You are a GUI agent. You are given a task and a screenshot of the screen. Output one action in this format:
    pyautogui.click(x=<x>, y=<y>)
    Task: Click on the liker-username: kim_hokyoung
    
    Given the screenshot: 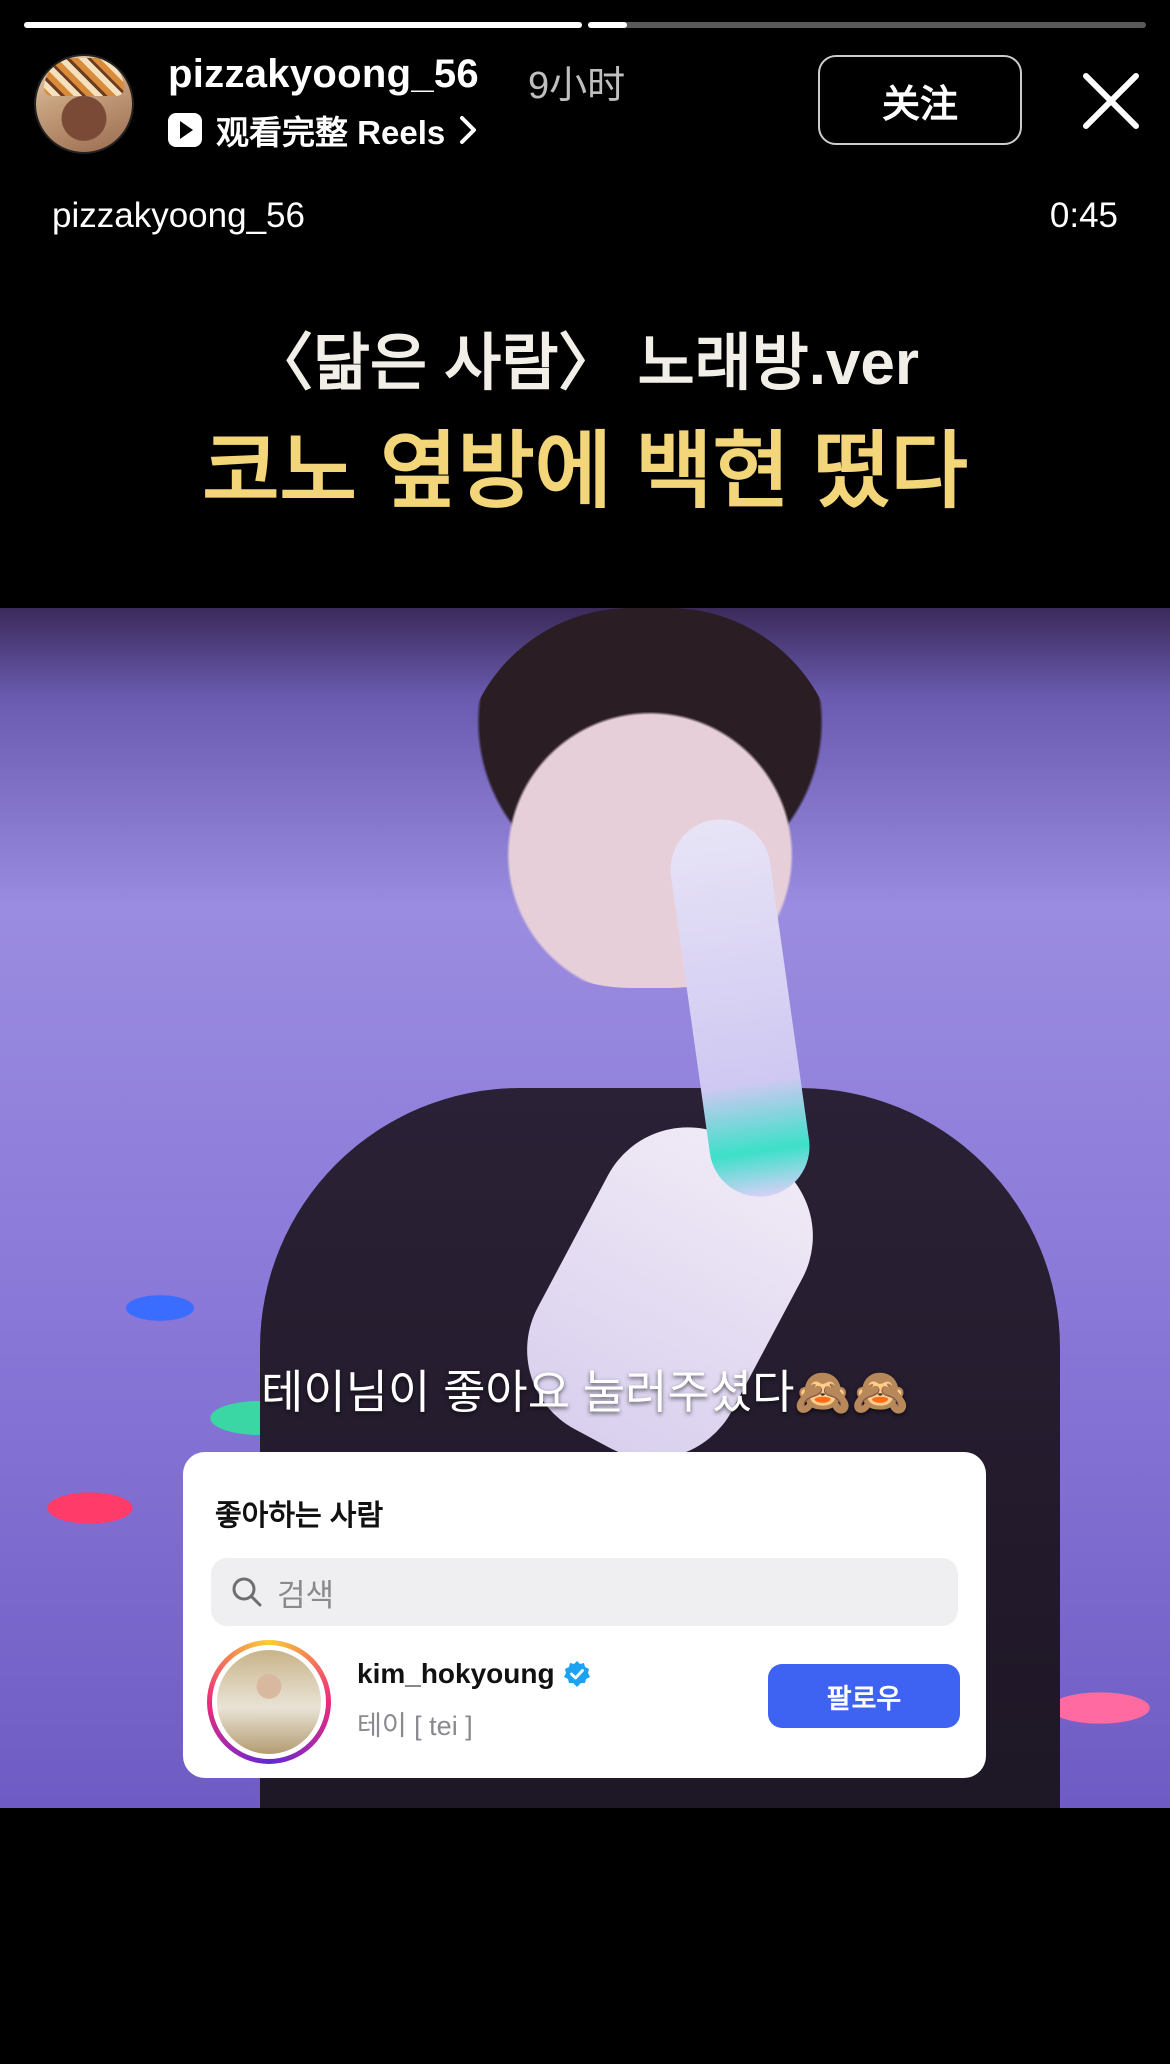 What is the action you would take?
    pyautogui.click(x=456, y=1673)
    